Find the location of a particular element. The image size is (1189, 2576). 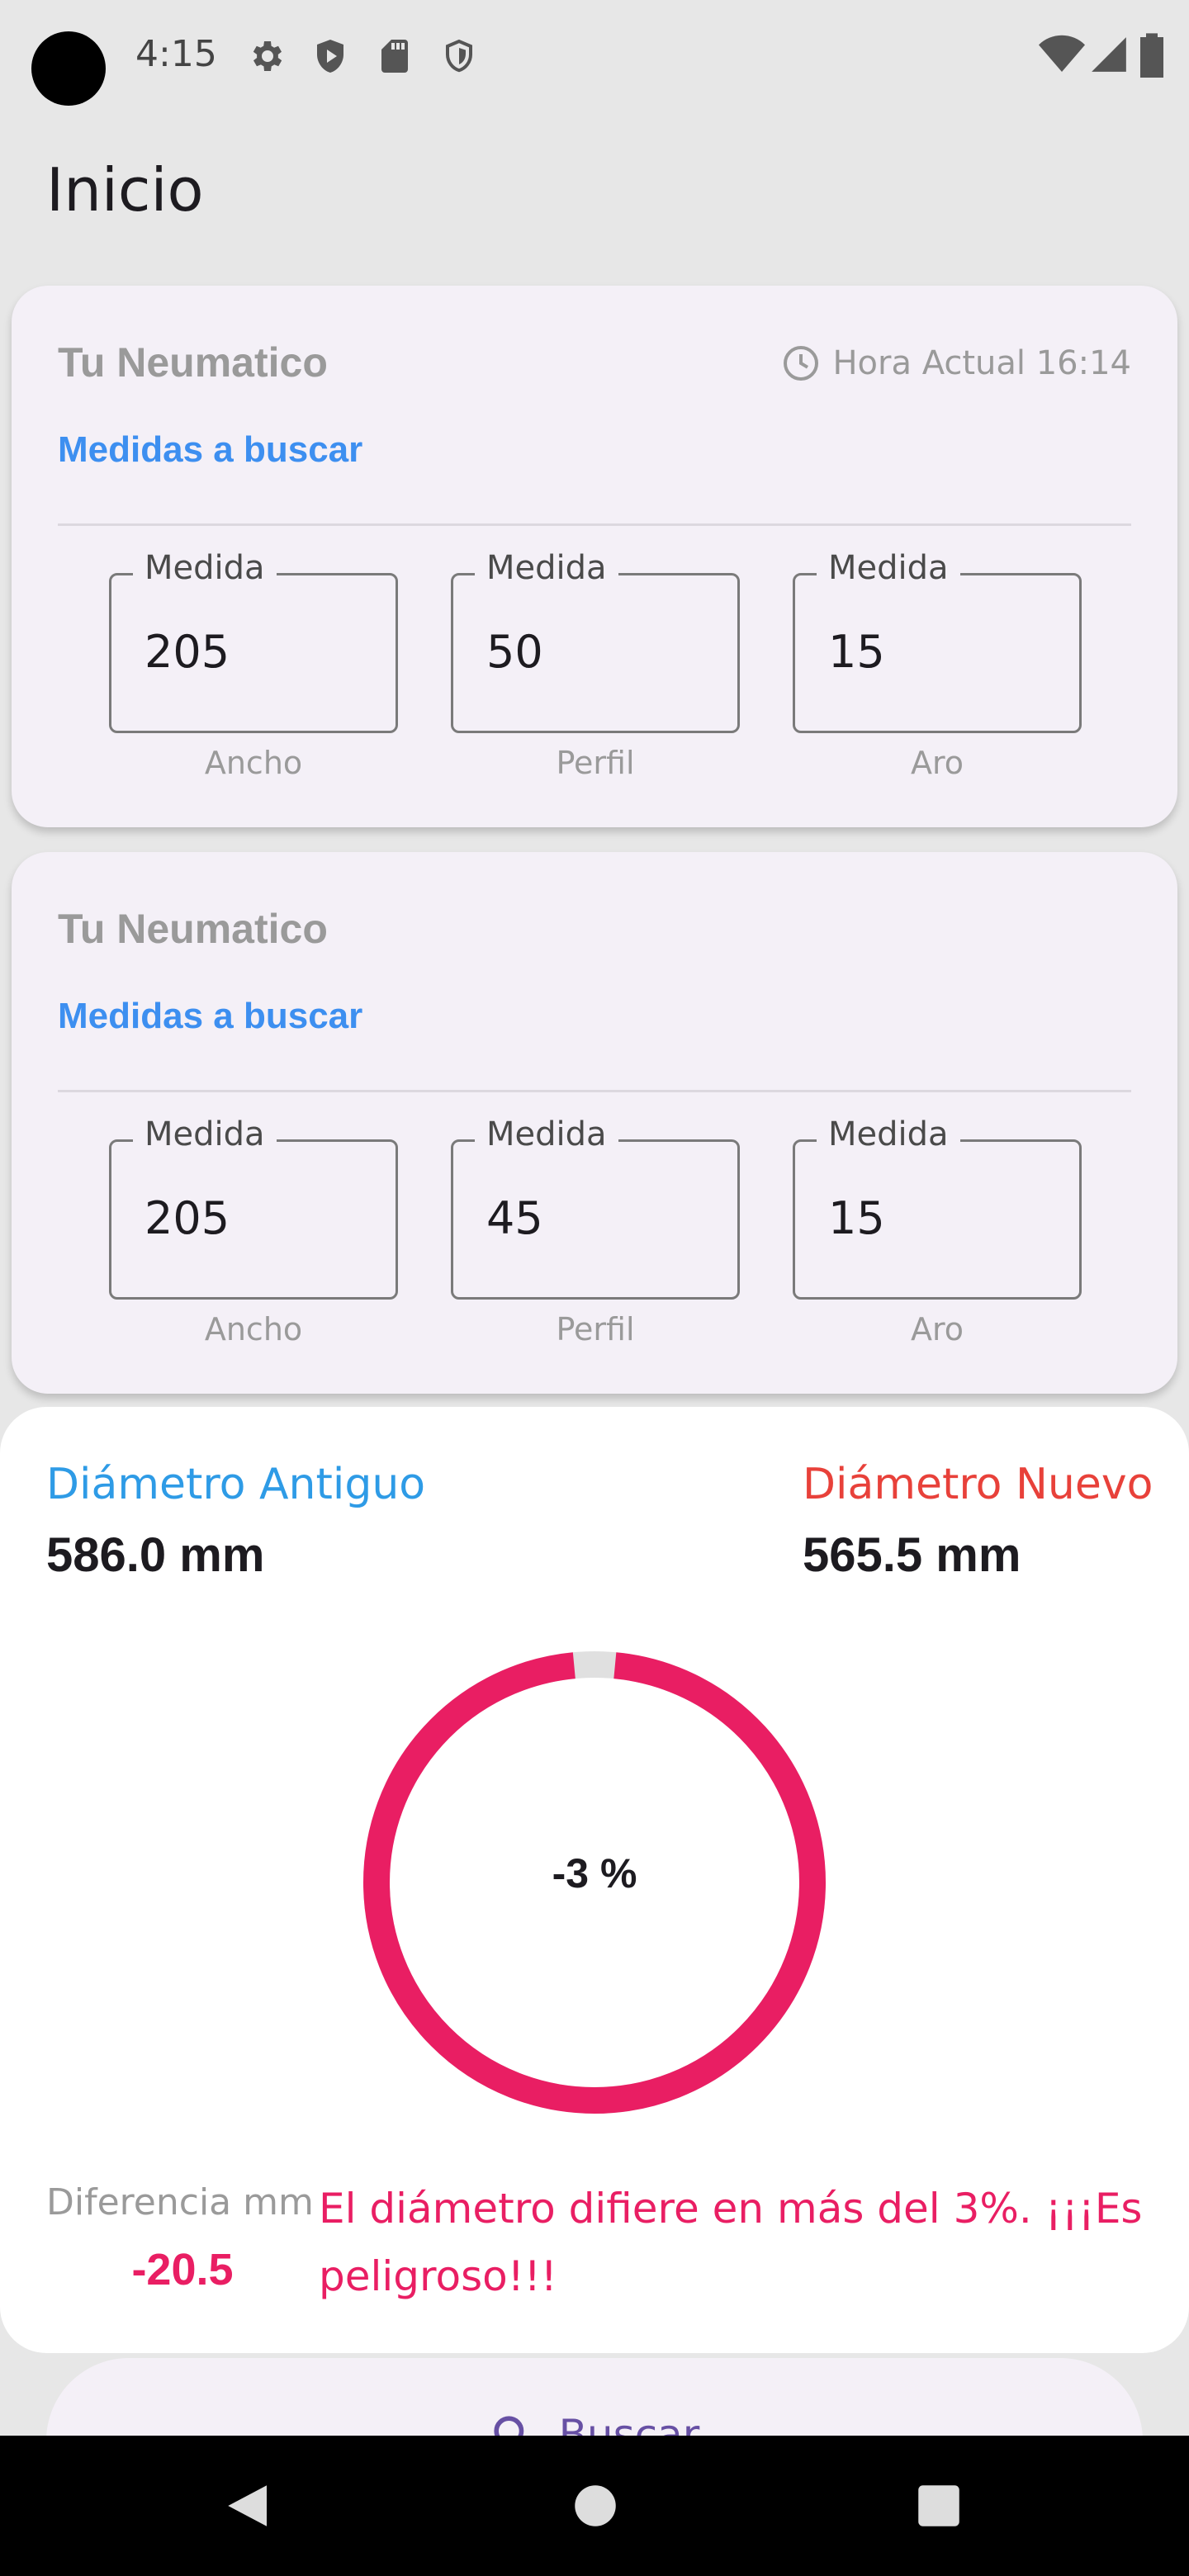

current-time-text: Hora Actual 16:14 is located at coordinates (981, 363).